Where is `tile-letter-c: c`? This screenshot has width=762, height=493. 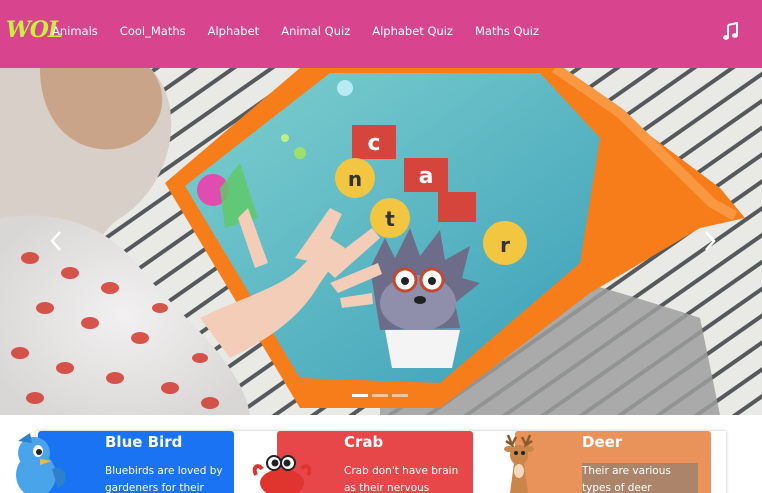 tile-letter-c: c is located at coordinates (373, 143).